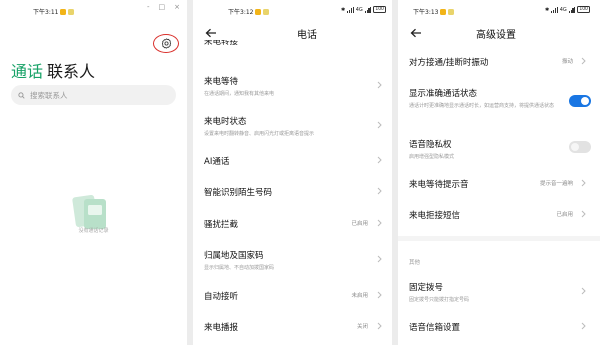  What do you see at coordinates (415, 263) in the screenshot?
I see `section-title-other: 其他` at bounding box center [415, 263].